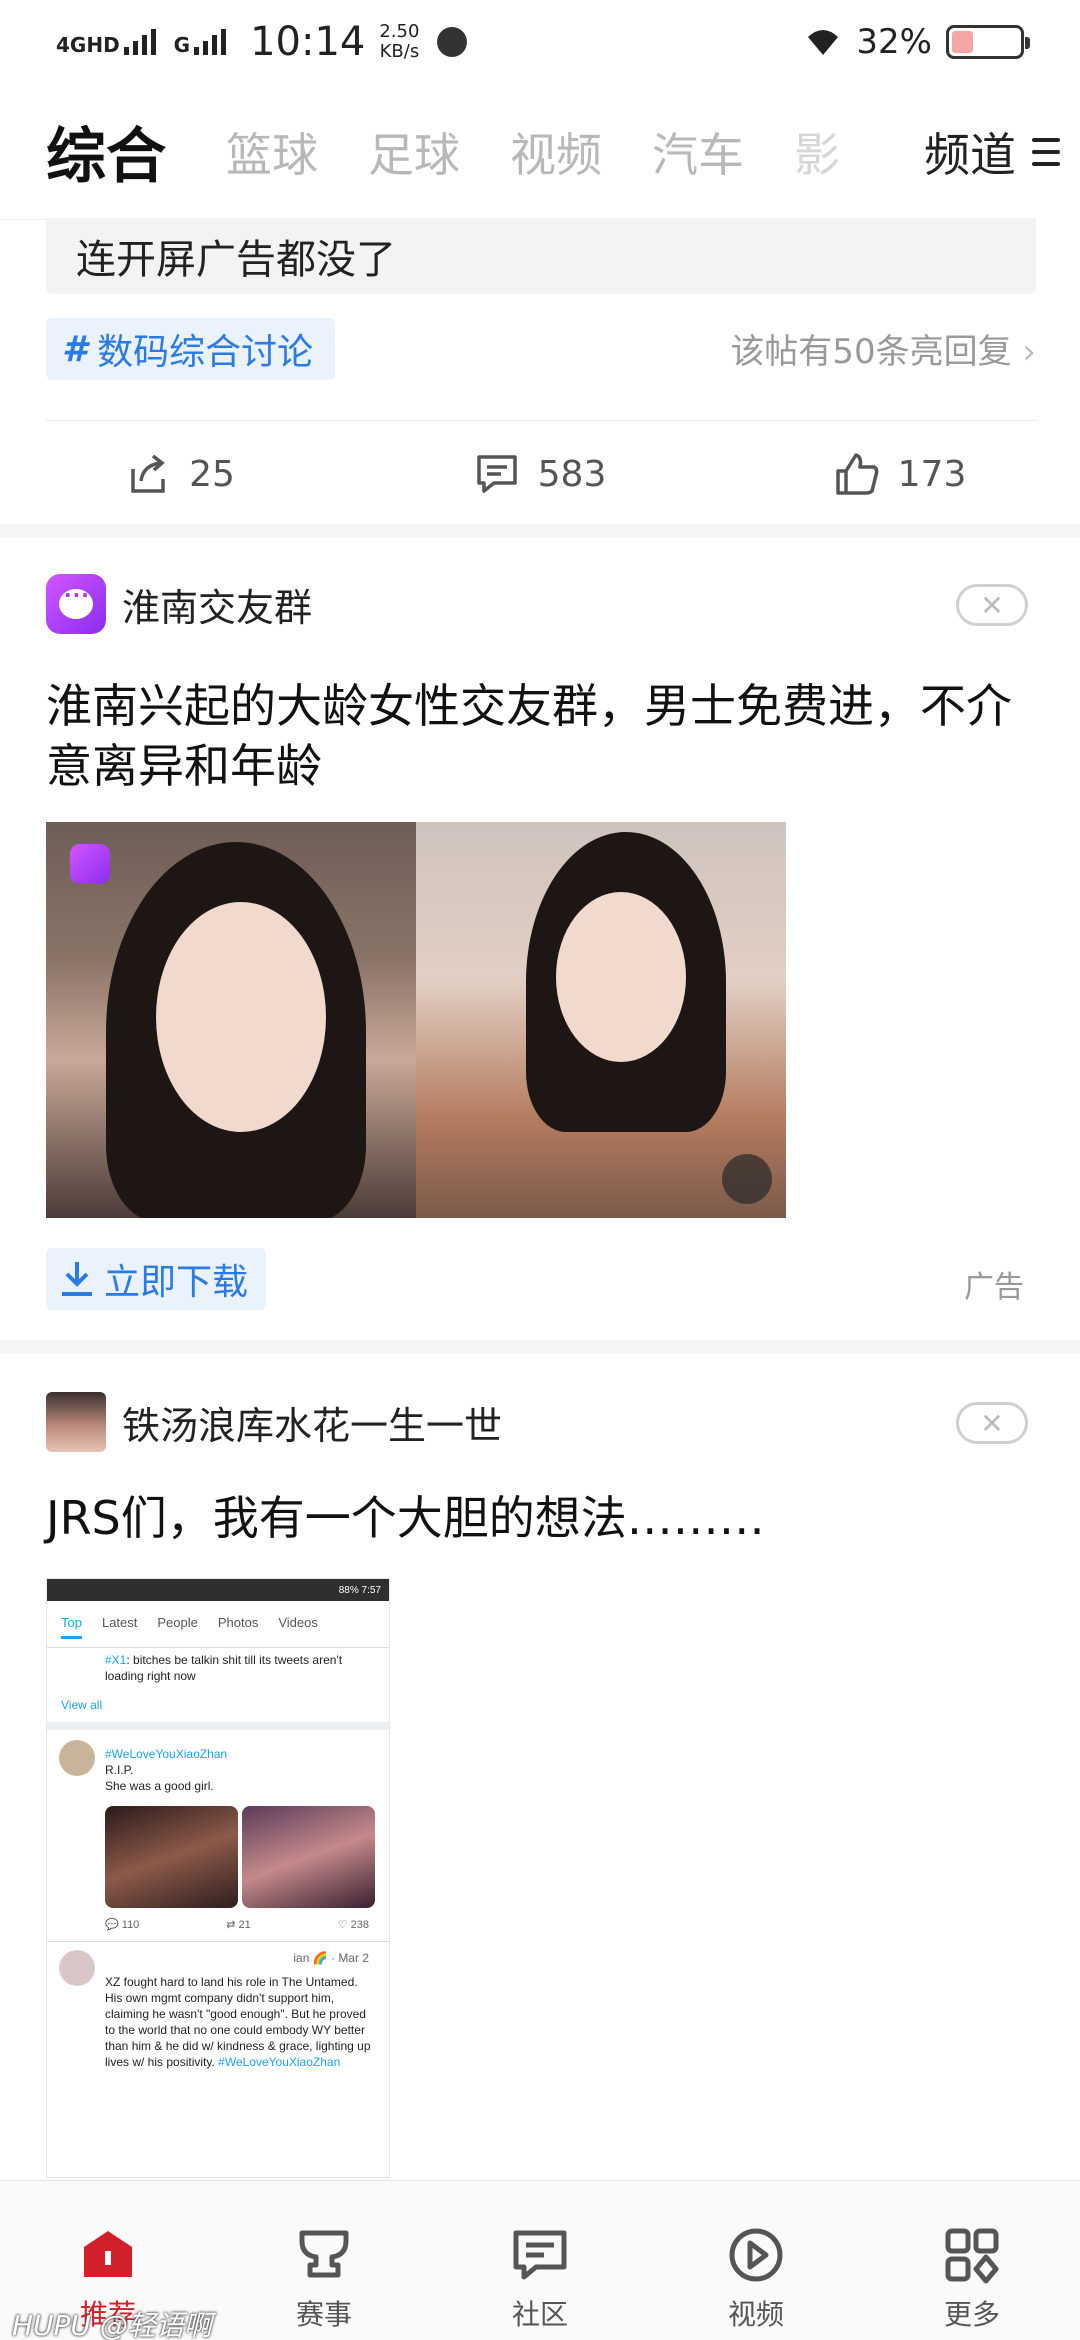  Describe the element at coordinates (217, 607) in the screenshot. I see `ad-author: 淮南交友群` at that location.